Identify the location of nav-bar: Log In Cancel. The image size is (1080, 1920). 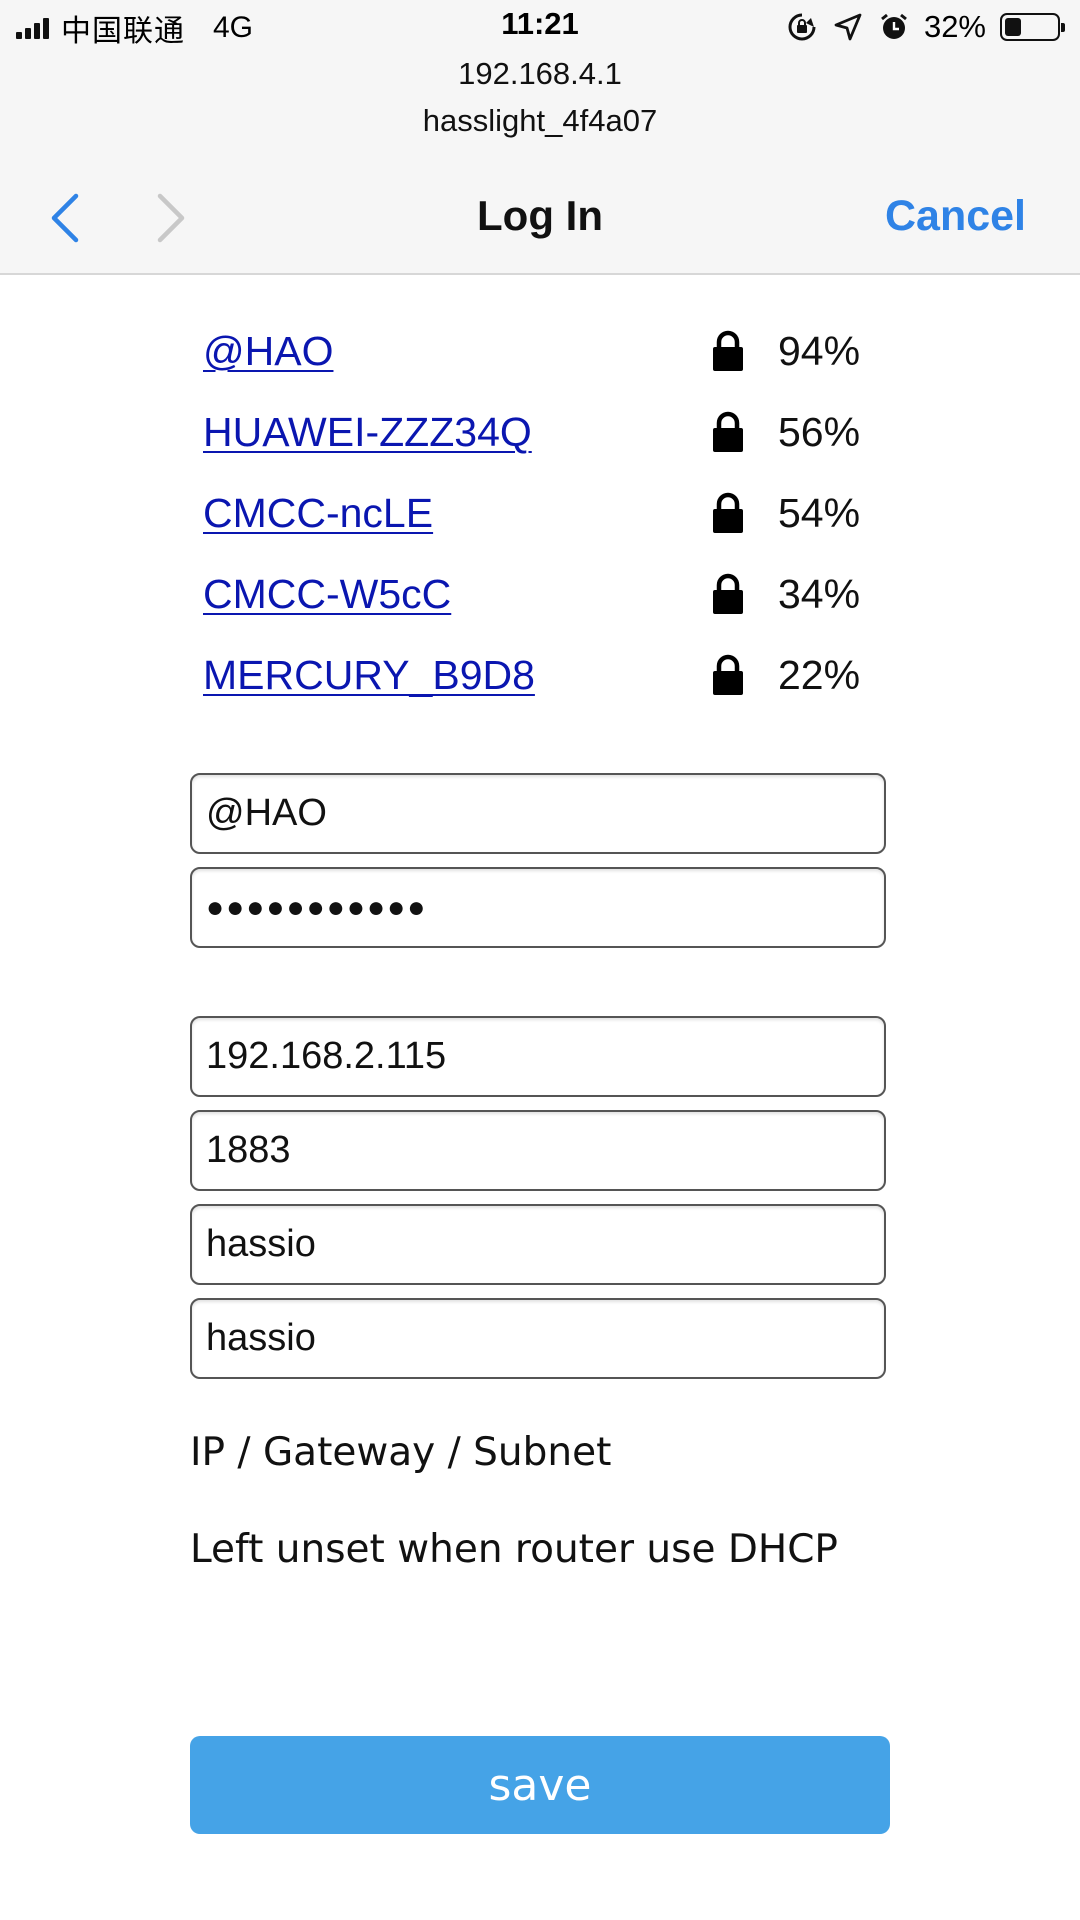
(540, 217).